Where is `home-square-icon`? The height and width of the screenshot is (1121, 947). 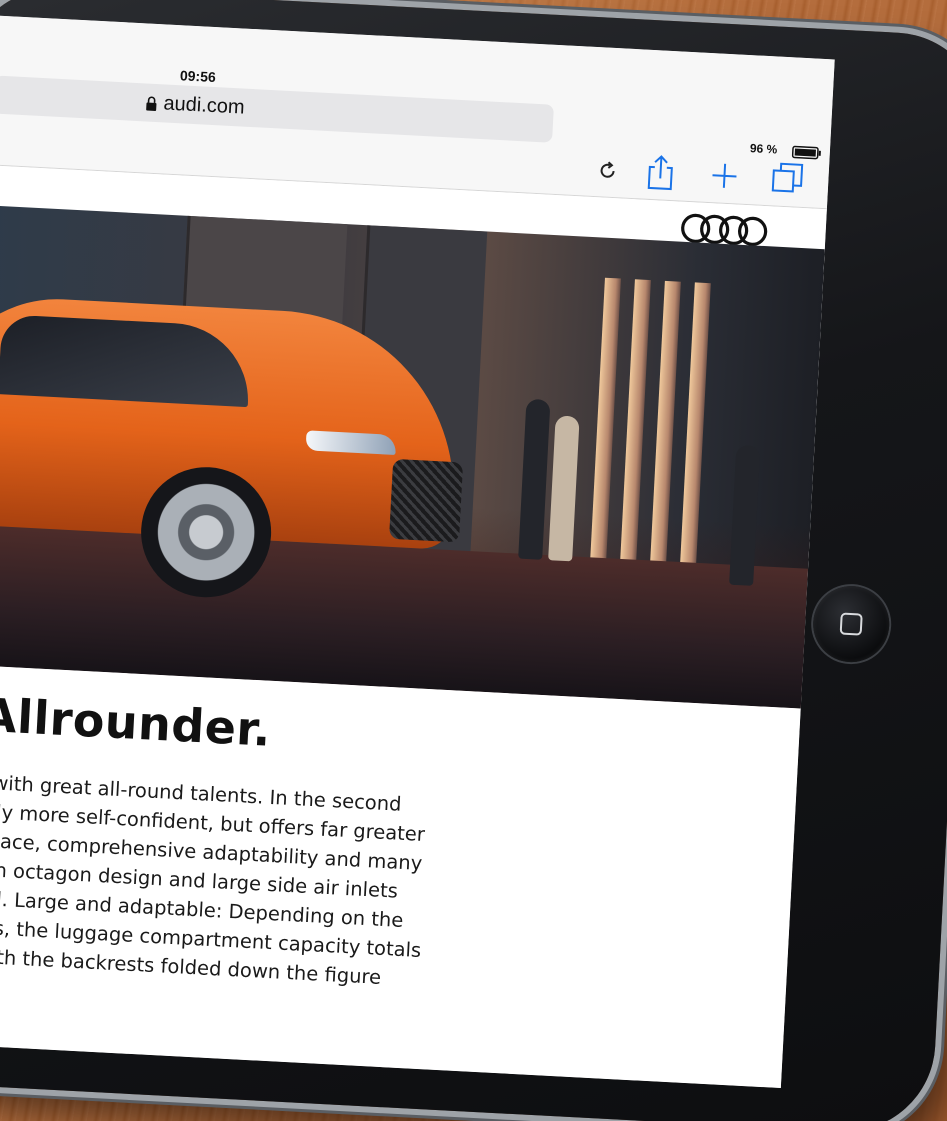 home-square-icon is located at coordinates (851, 624).